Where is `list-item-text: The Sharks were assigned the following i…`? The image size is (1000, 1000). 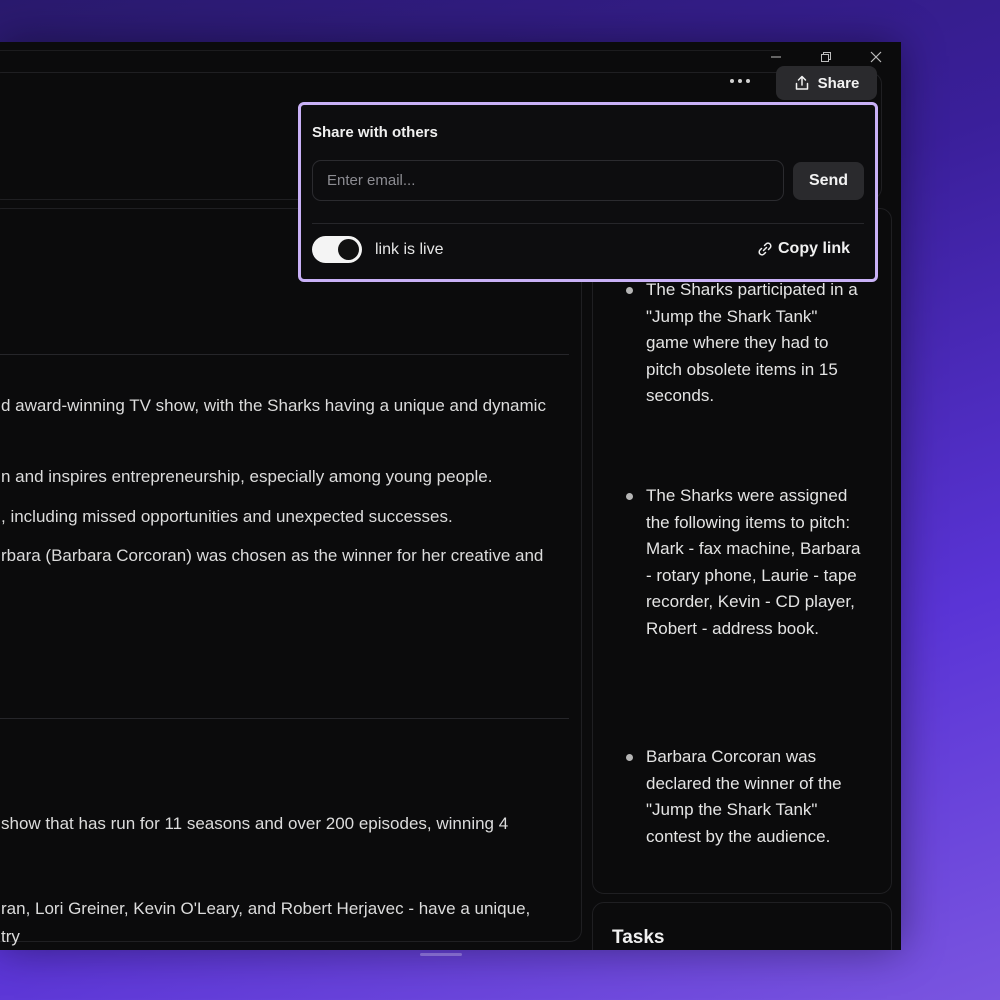 list-item-text: The Sharks were assigned the following i… is located at coordinates (753, 562).